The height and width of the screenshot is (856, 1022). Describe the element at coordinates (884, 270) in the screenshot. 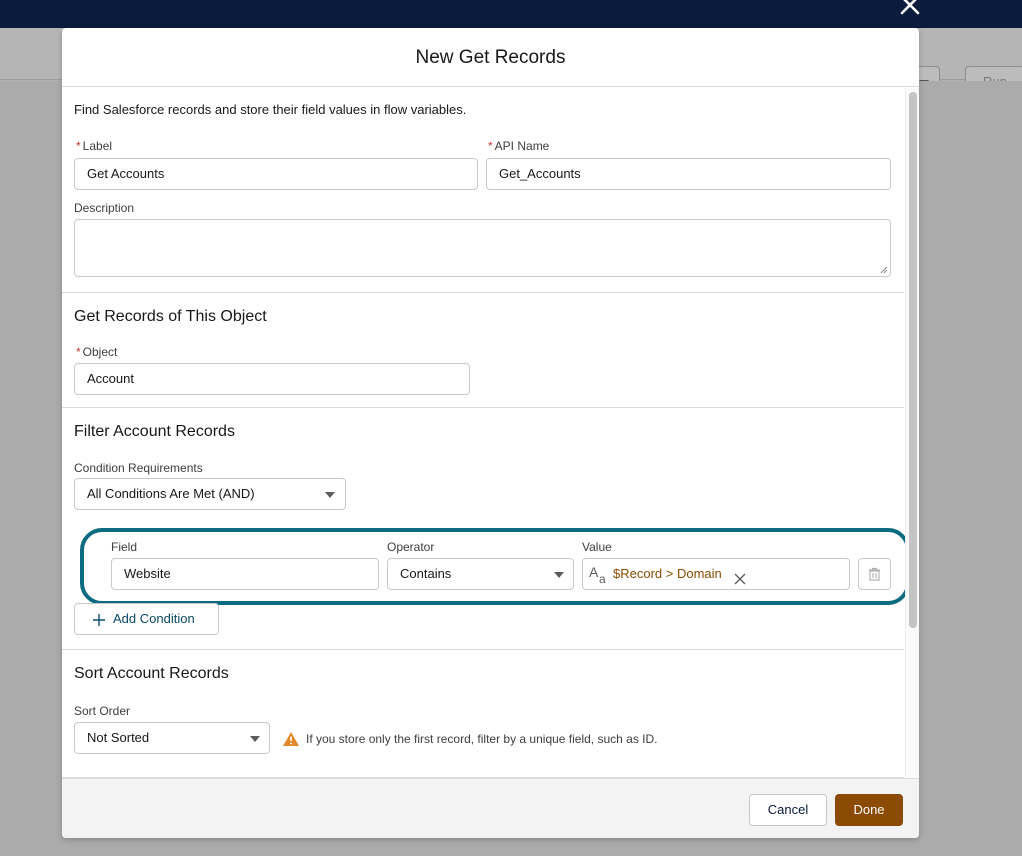

I see `resize-grip-icon` at that location.